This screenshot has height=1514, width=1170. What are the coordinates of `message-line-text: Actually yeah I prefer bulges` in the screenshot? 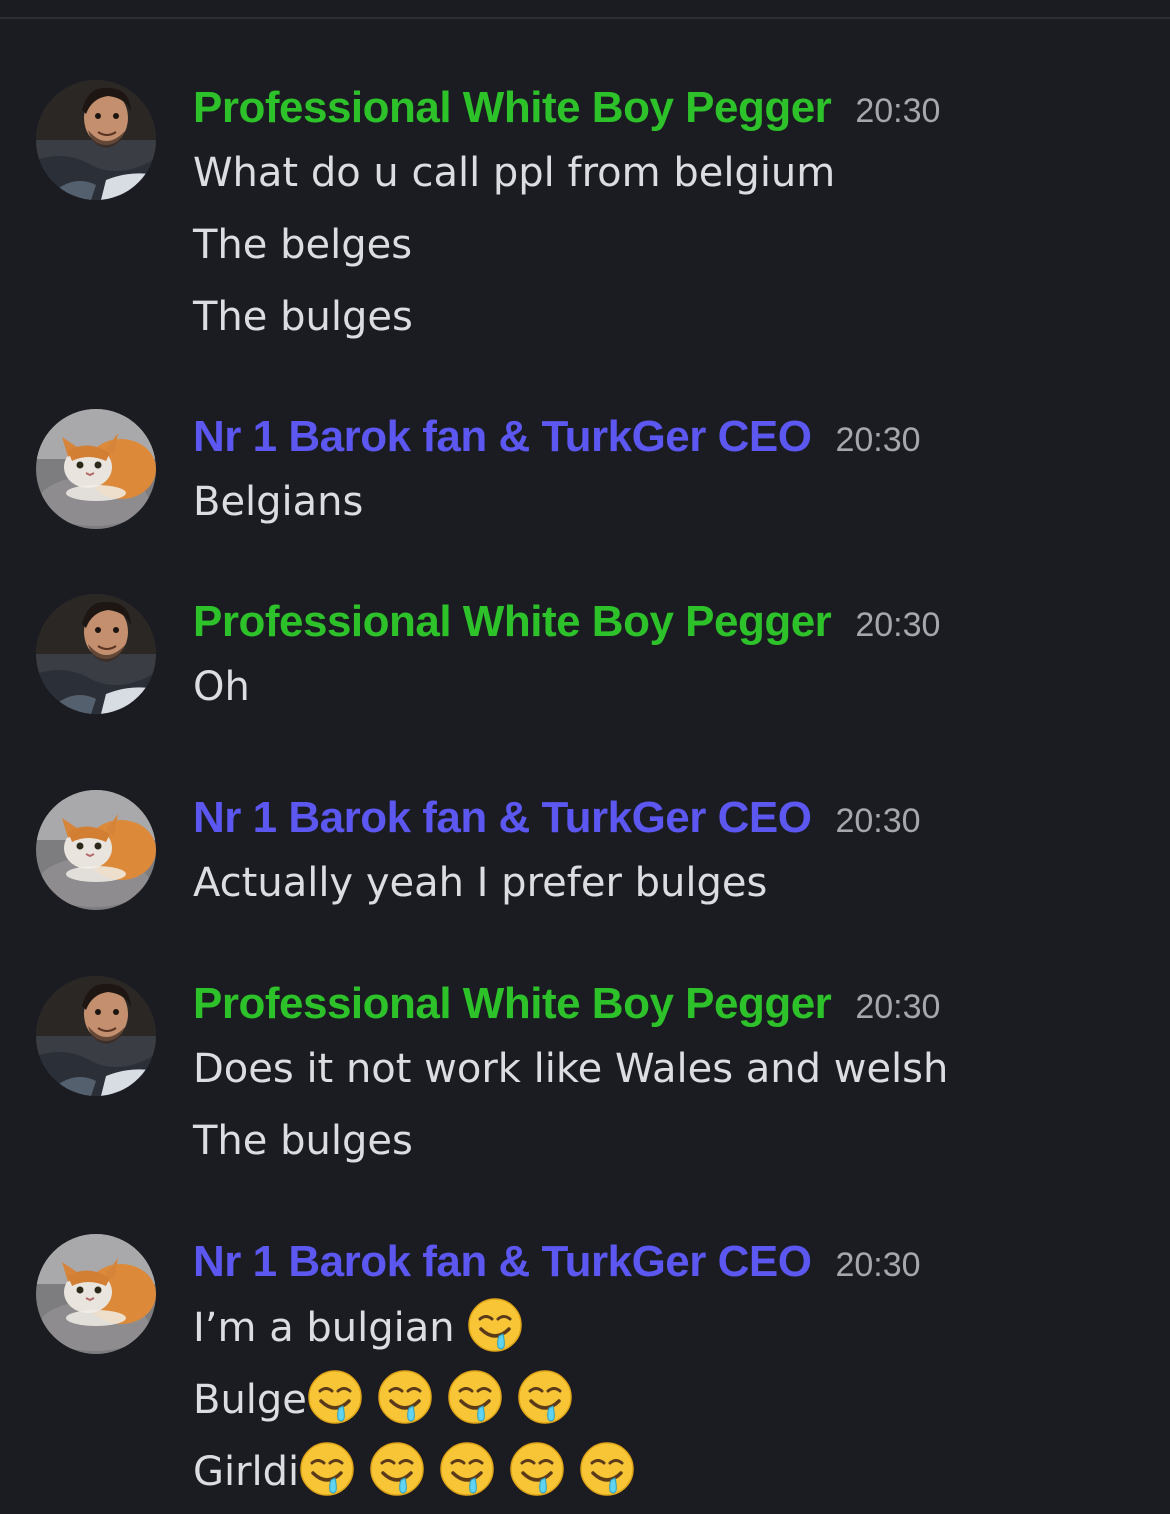 It's located at (480, 883).